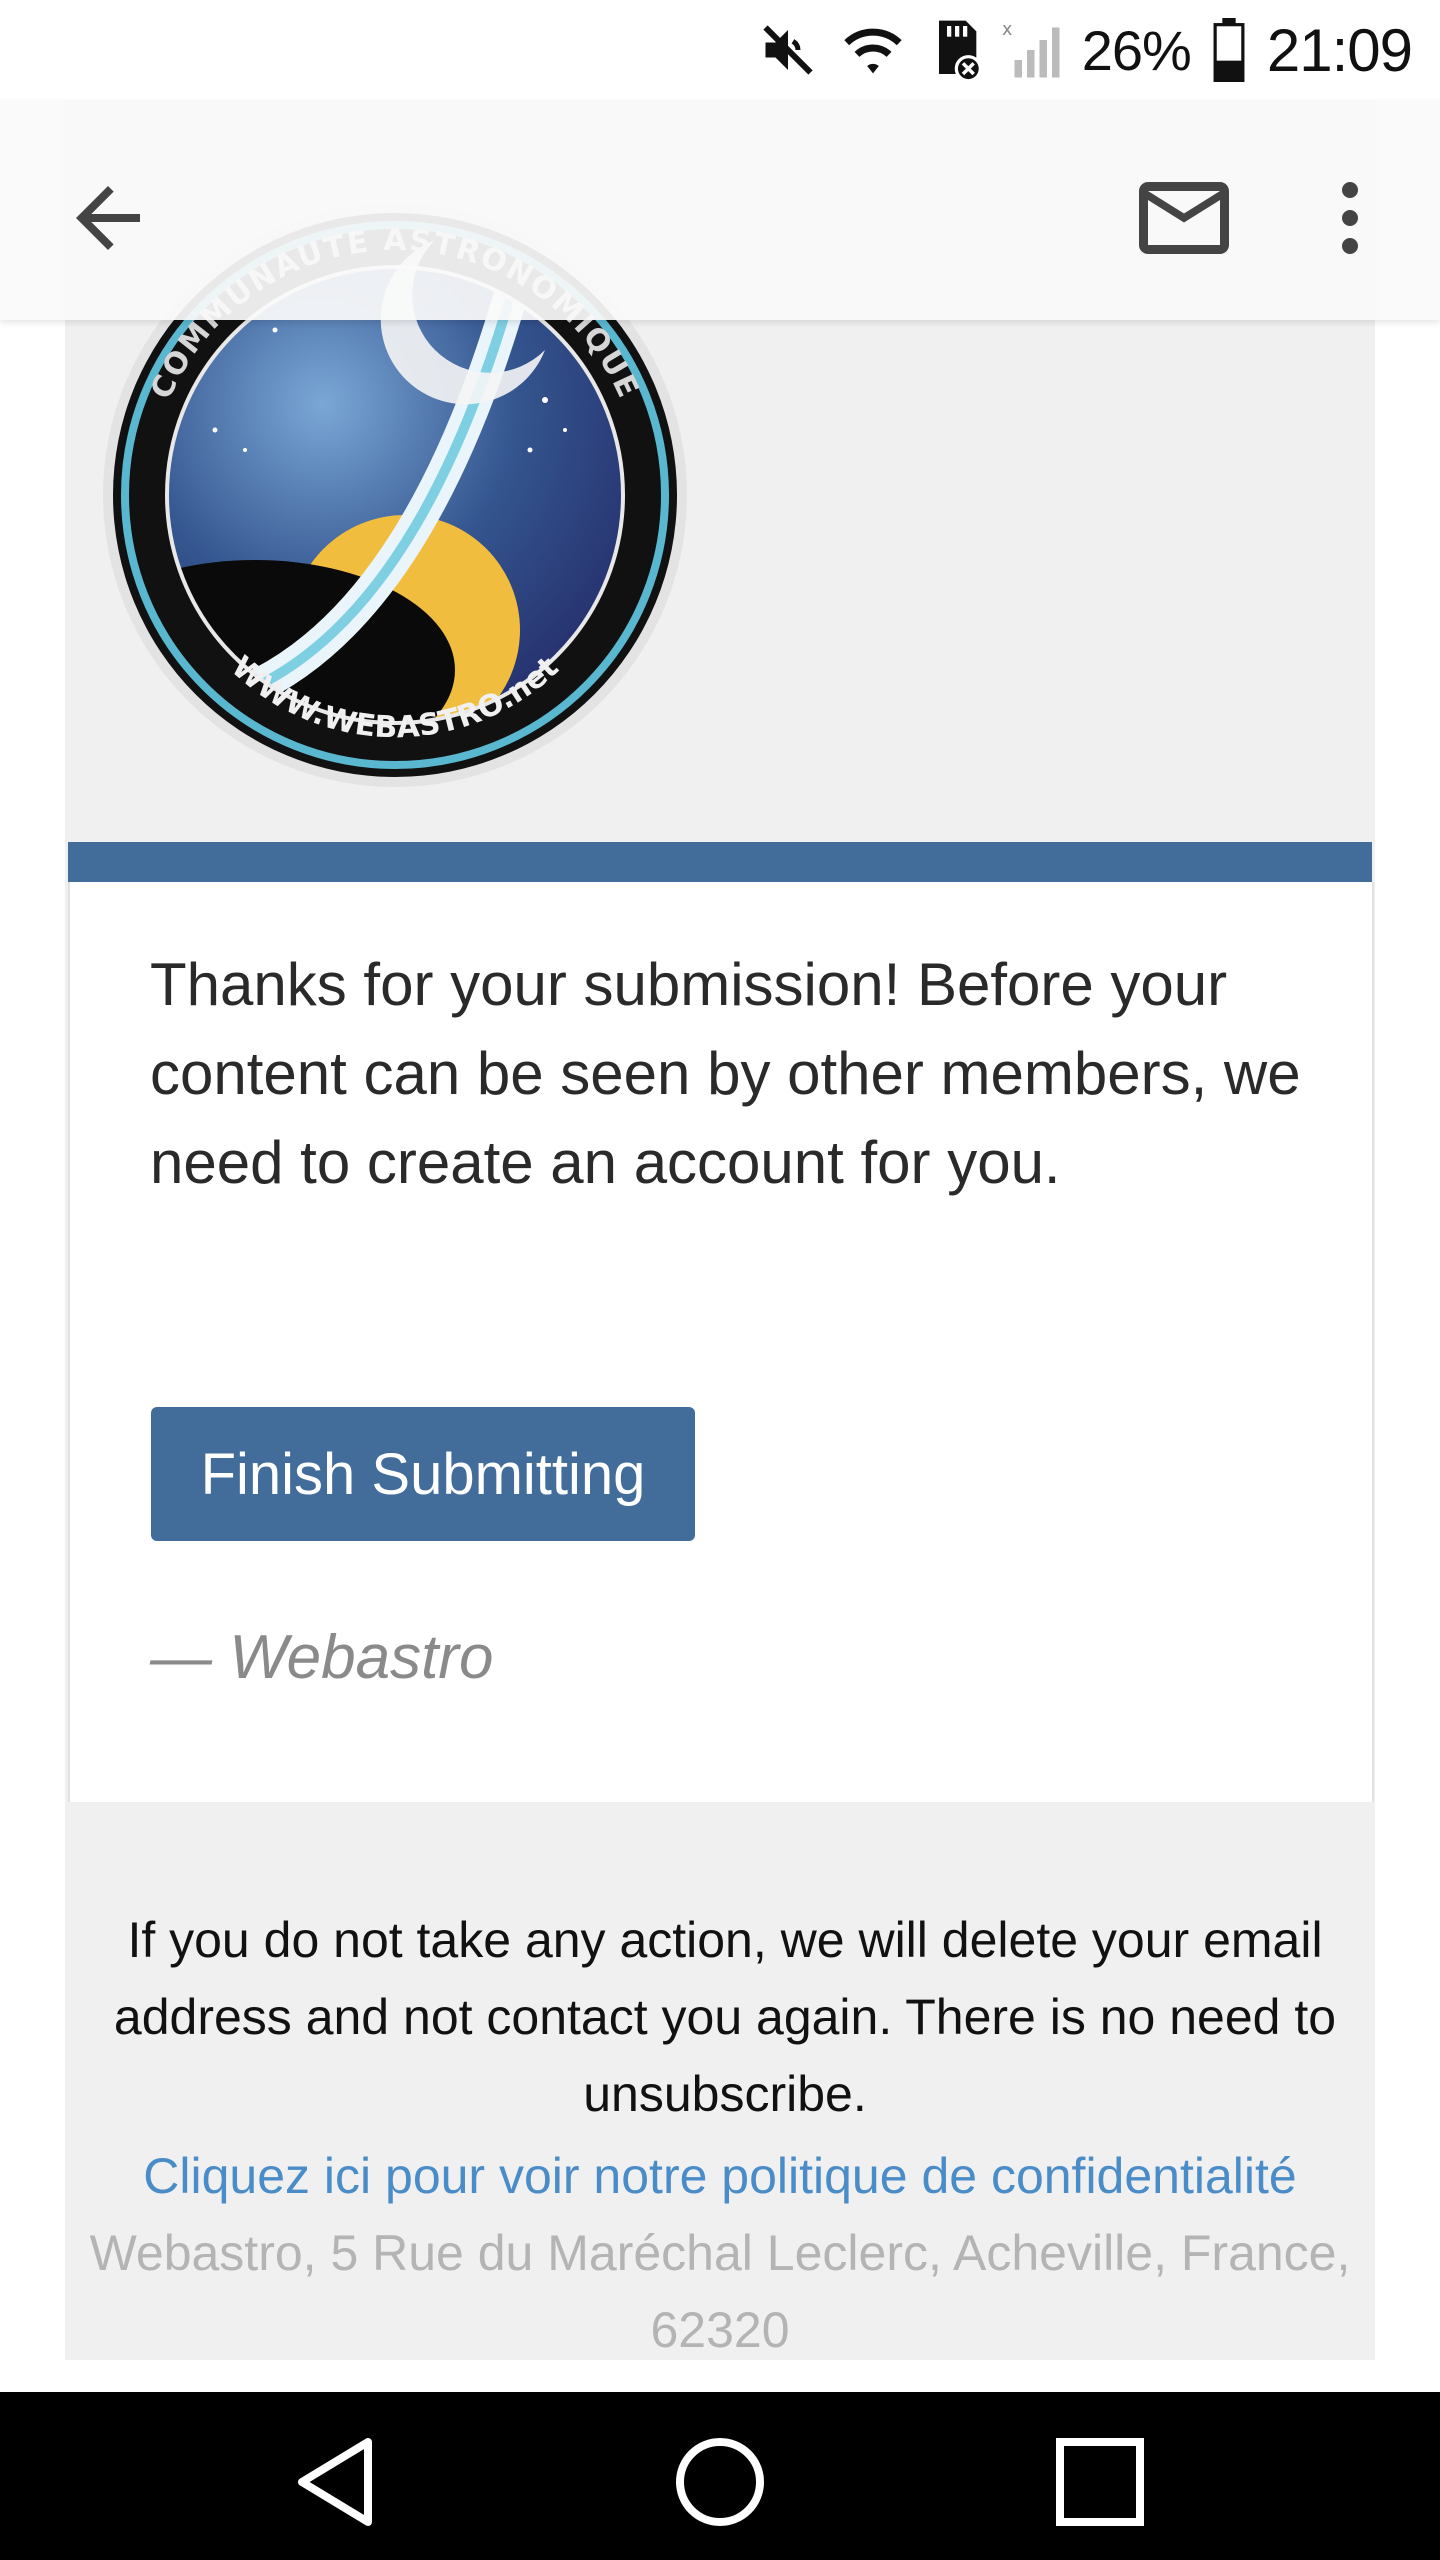 Image resolution: width=1440 pixels, height=2560 pixels. Describe the element at coordinates (1136, 50) in the screenshot. I see `battery-percent: 26%` at that location.